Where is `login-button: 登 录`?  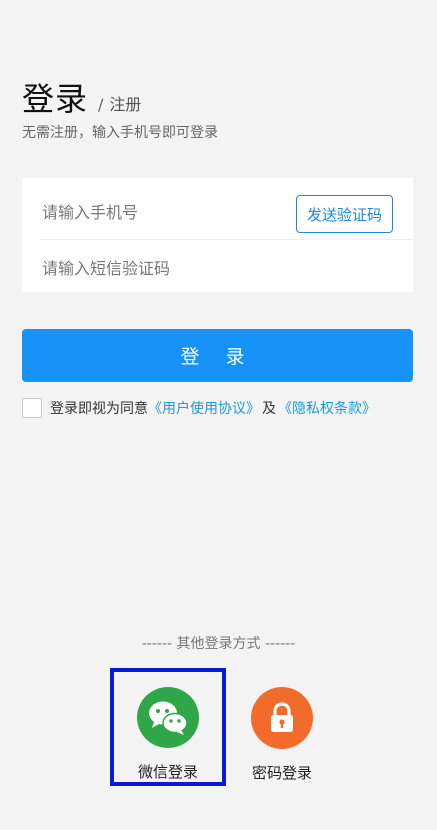
login-button: 登 录 is located at coordinates (217, 355).